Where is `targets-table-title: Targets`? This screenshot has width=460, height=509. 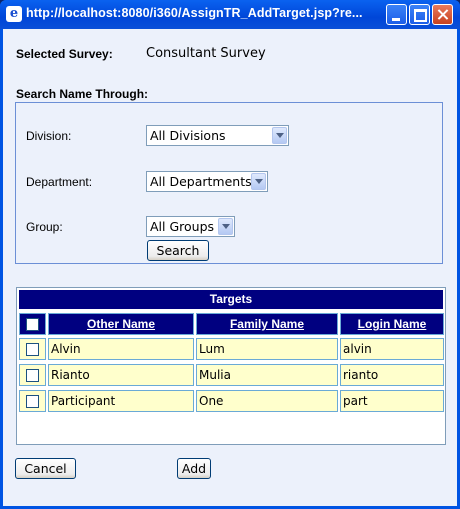
targets-table-title: Targets is located at coordinates (231, 299).